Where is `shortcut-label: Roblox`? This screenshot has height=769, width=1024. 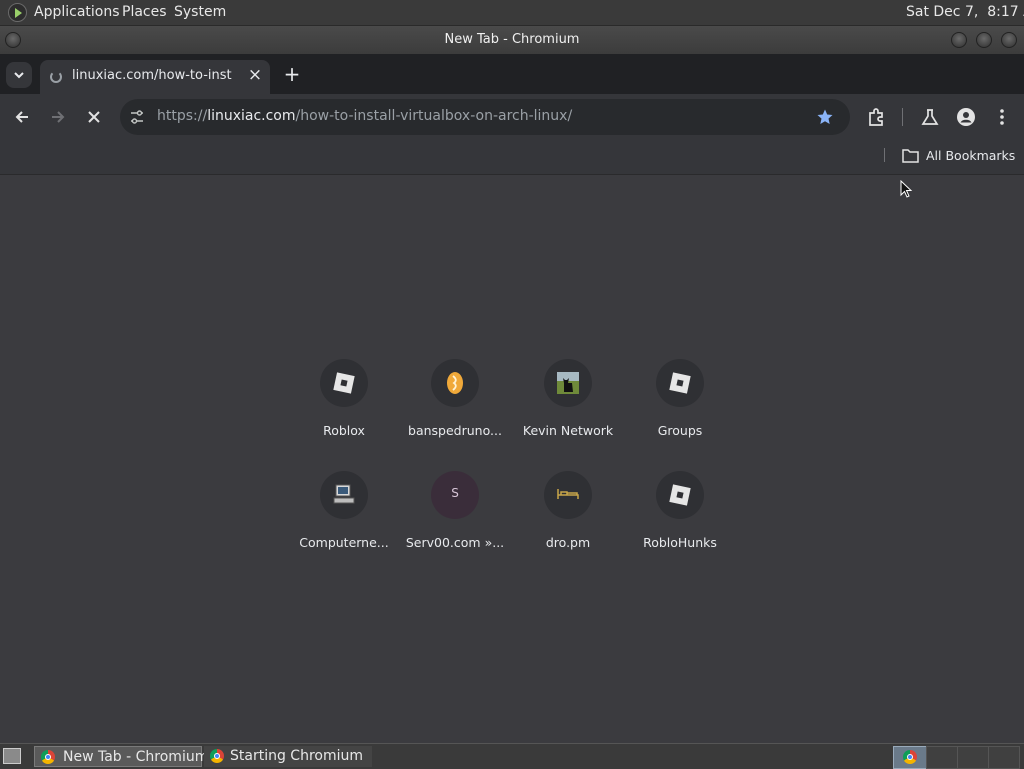
shortcut-label: Roblox is located at coordinates (344, 430).